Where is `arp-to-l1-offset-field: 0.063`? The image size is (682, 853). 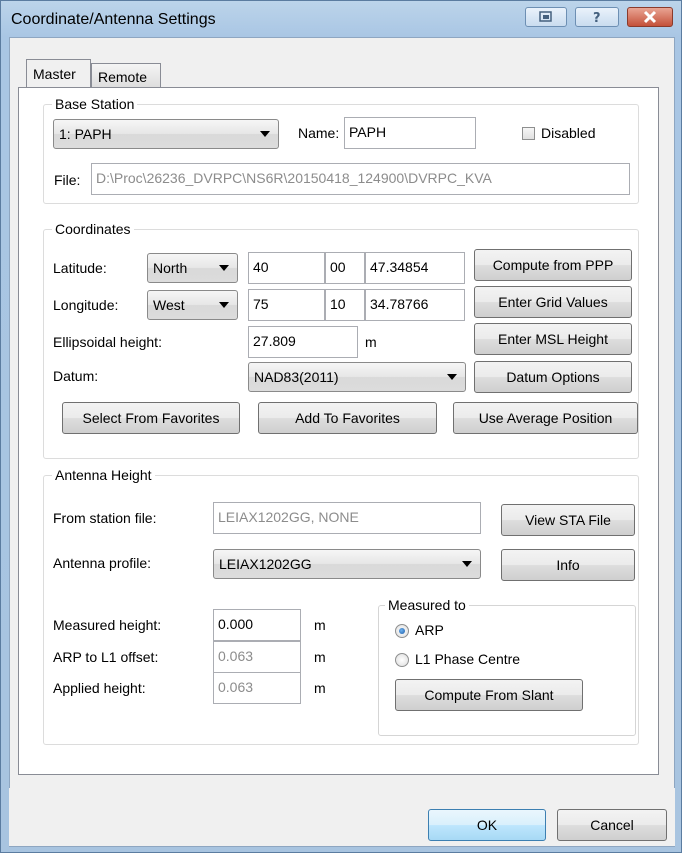 arp-to-l1-offset-field: 0.063 is located at coordinates (257, 657).